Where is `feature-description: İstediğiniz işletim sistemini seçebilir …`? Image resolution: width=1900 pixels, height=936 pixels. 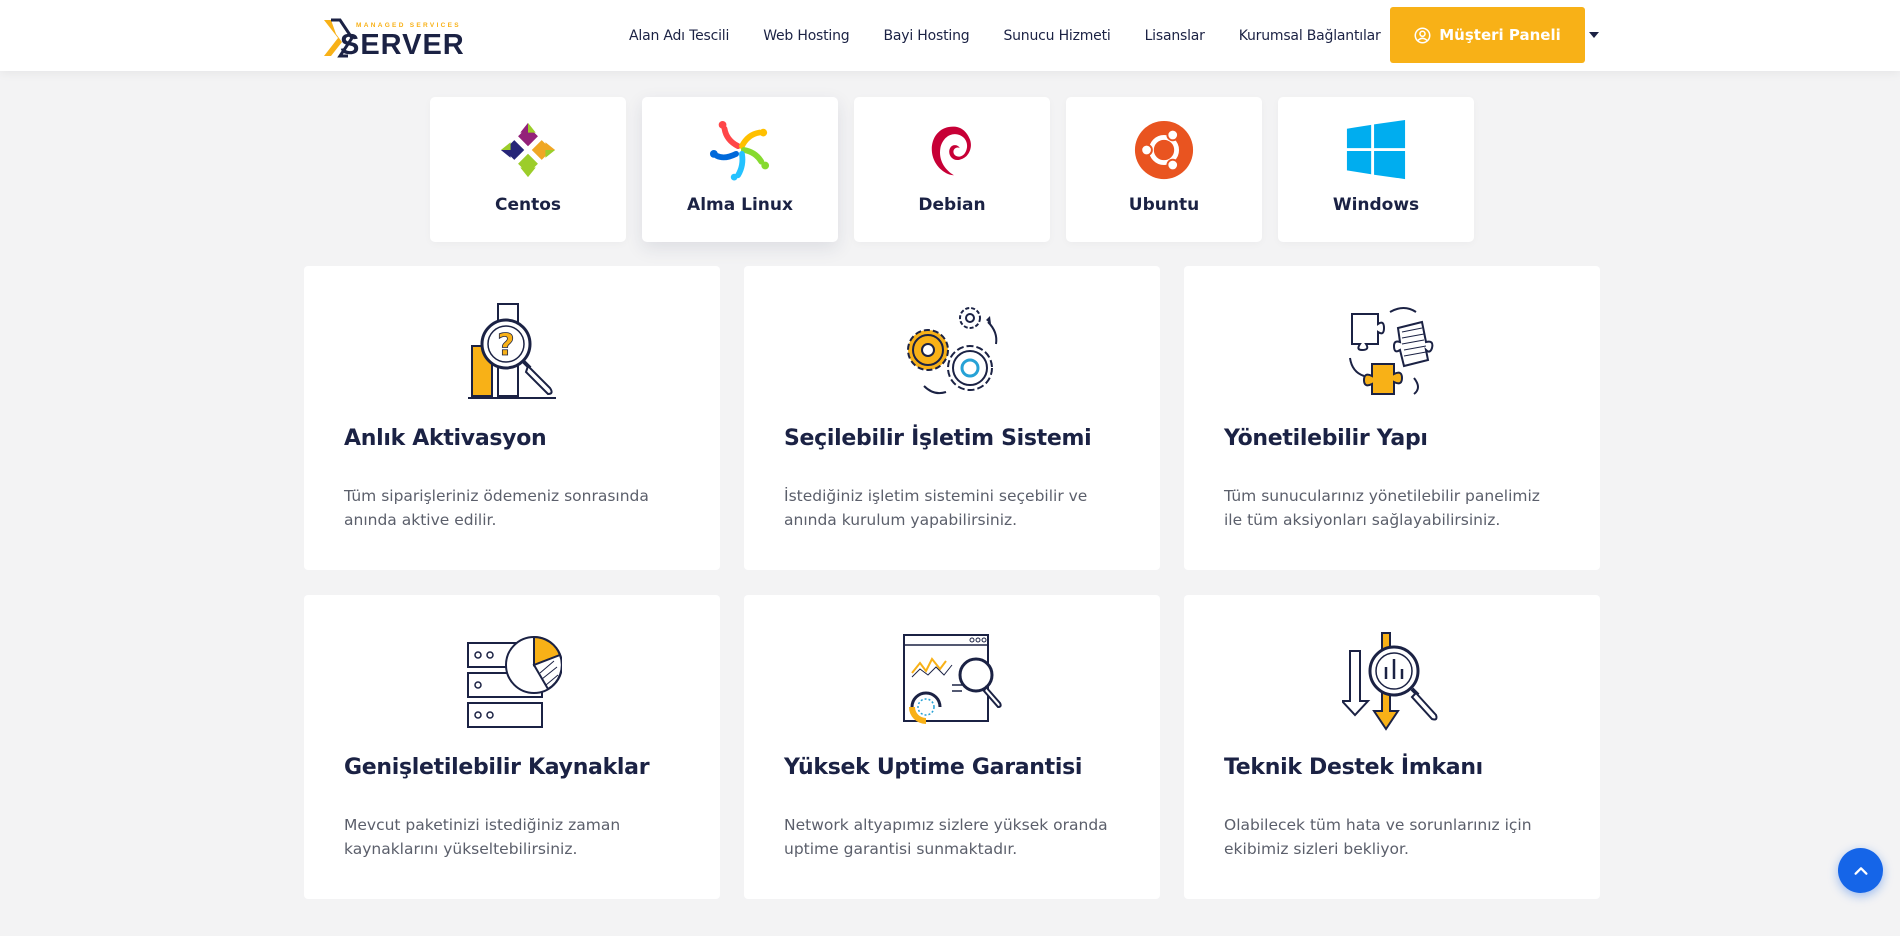 feature-description: İstediğiniz işletim sistemini seçebilir … is located at coordinates (936, 508).